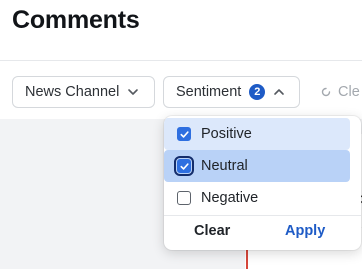  I want to click on sentiment-filter-button: Sentiment 2, so click(231, 92).